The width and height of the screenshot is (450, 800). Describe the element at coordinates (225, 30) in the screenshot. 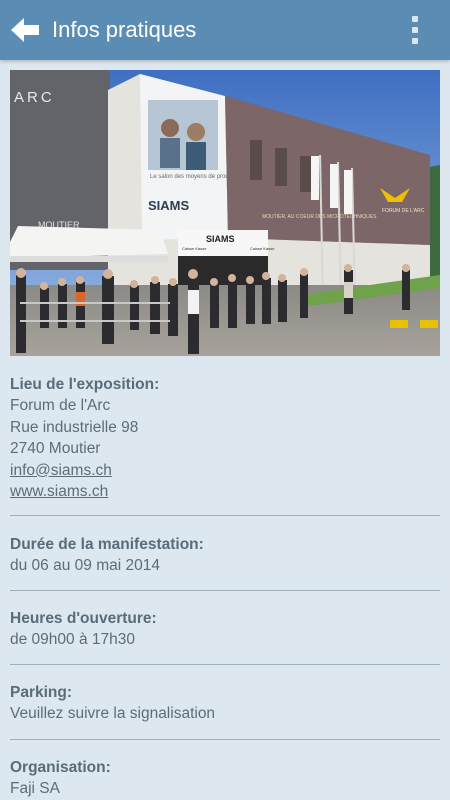

I see `app-bar: Infos pratiques` at that location.